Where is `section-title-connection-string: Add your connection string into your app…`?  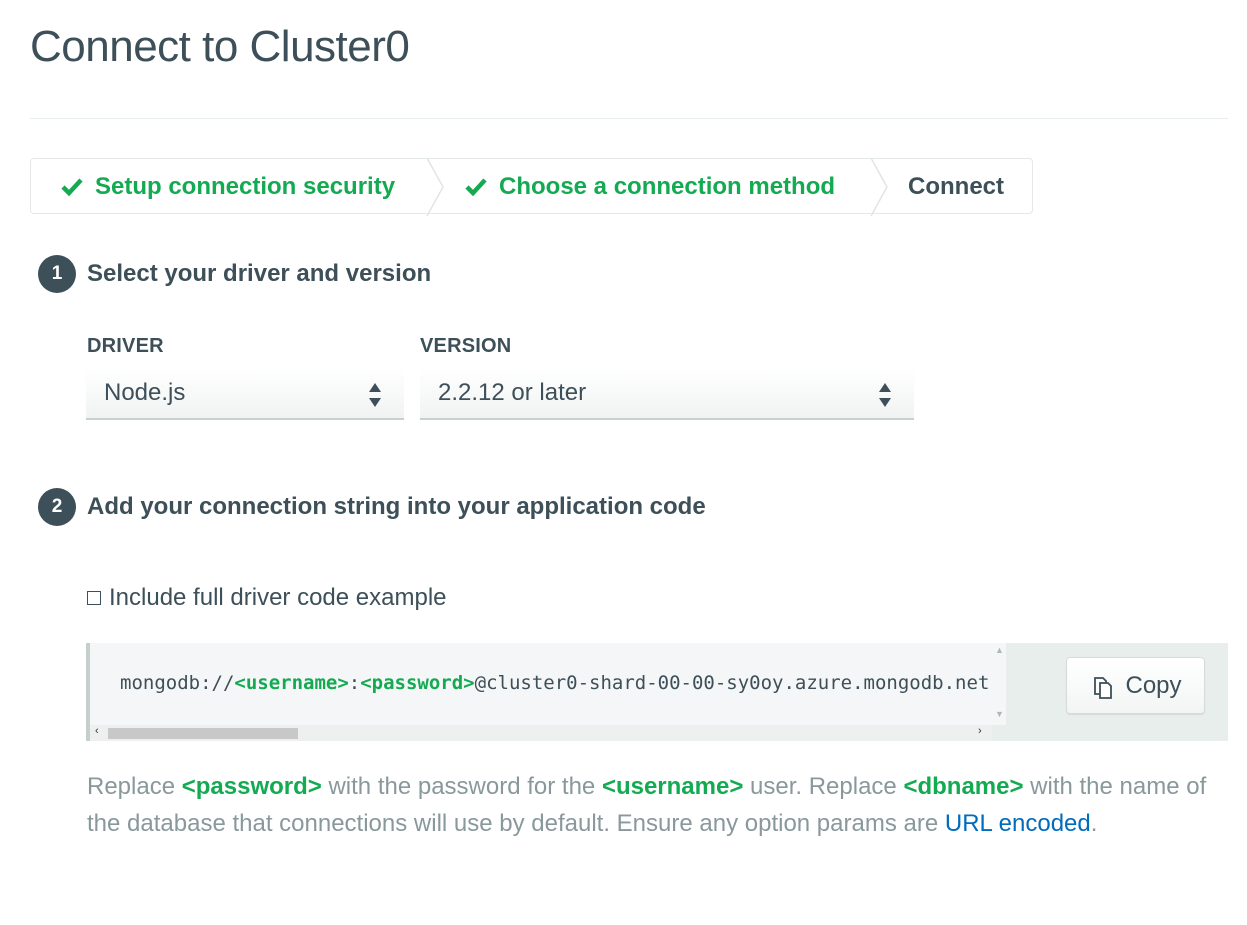 section-title-connection-string: Add your connection string into your app… is located at coordinates (396, 506).